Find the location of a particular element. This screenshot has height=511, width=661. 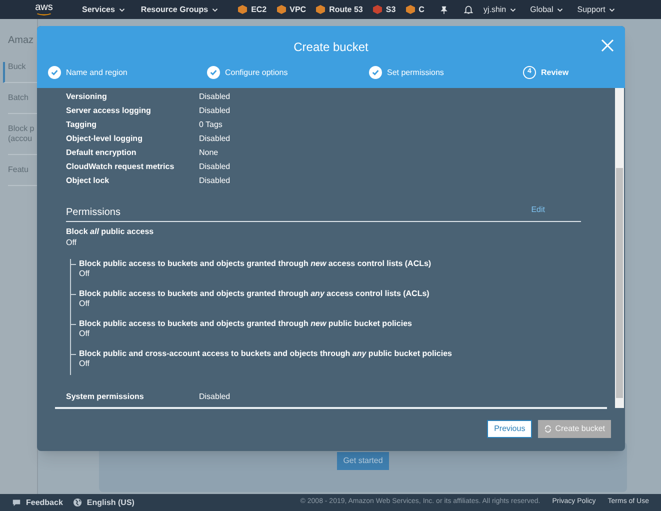

bell-icon is located at coordinates (469, 9).